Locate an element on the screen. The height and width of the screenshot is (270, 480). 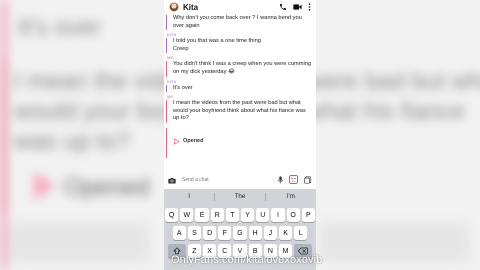
key-y: Y is located at coordinates (248, 215).